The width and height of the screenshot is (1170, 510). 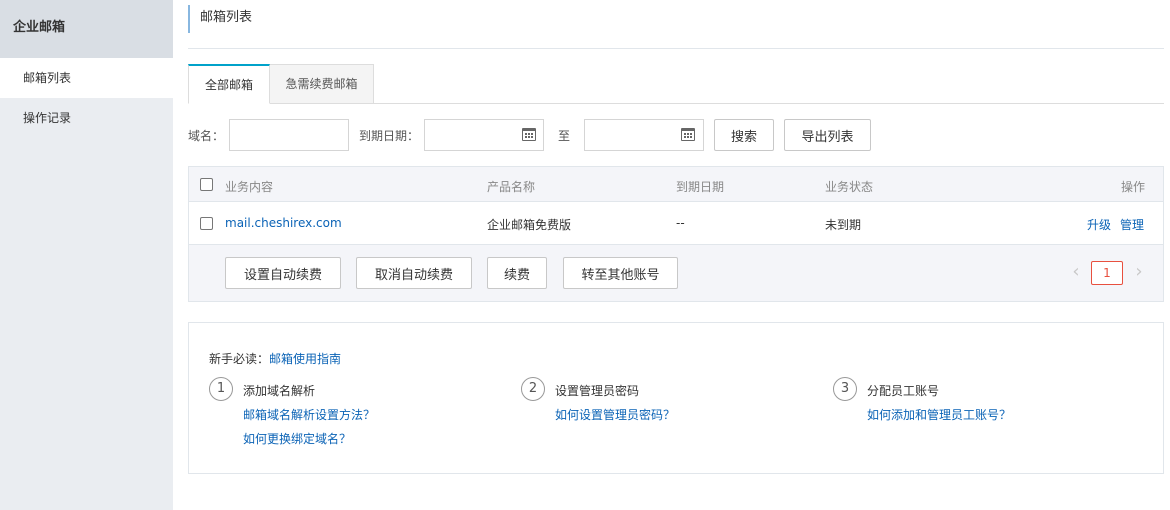 I want to click on change-domain-link: 如何更换绑定域名？, so click(x=297, y=438).